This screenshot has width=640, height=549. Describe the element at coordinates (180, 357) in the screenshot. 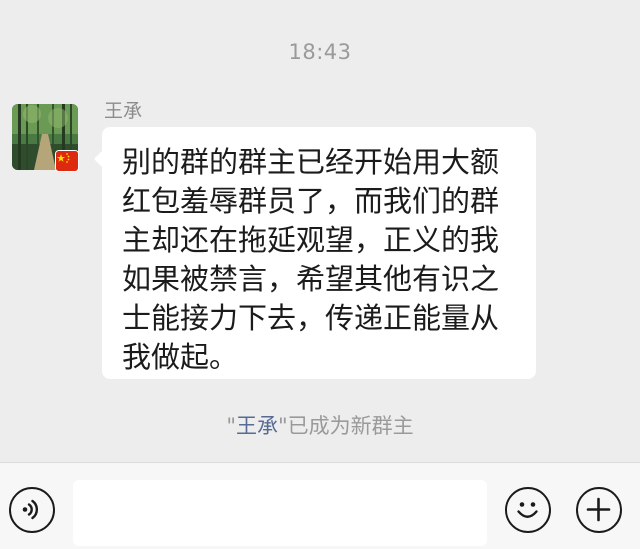

I see `message-line: 我做起。` at that location.